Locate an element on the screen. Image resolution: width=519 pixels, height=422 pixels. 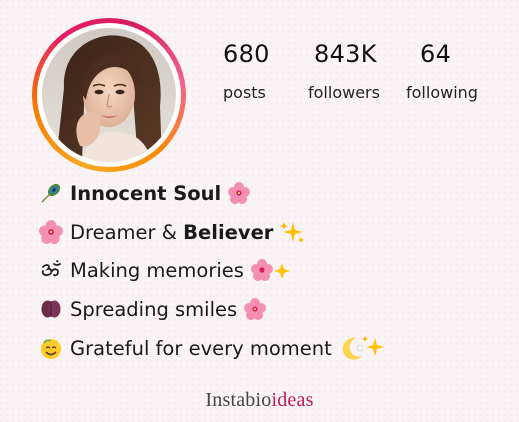
bio-line-1-text: Innocent Soul is located at coordinates (146, 193).